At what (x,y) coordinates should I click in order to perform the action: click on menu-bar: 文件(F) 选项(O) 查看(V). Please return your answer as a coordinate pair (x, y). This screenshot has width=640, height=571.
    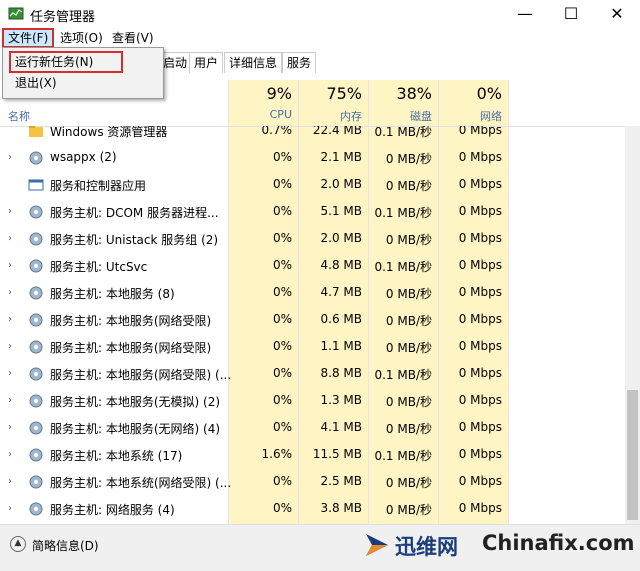
    Looking at the image, I should click on (320, 38).